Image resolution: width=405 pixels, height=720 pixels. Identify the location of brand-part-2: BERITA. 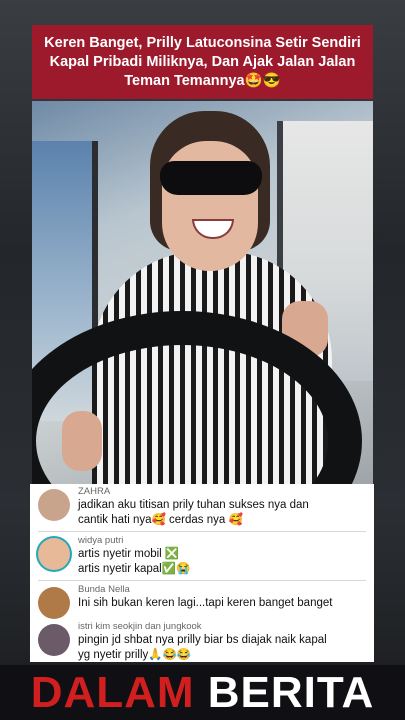
(291, 692).